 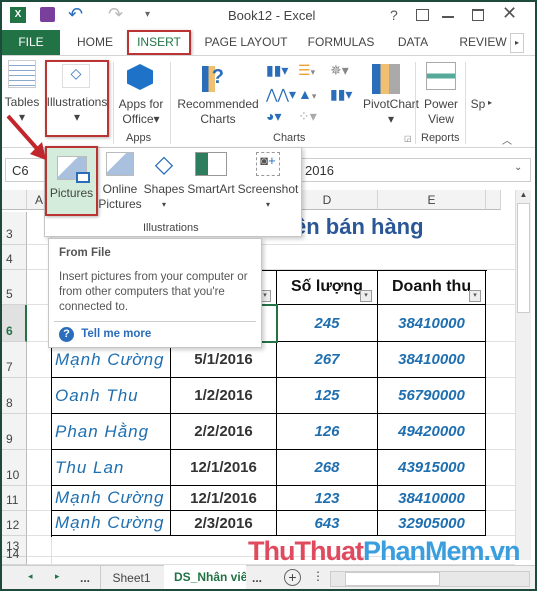 What do you see at coordinates (327, 523) in the screenshot?
I see `cell-qty: 643` at bounding box center [327, 523].